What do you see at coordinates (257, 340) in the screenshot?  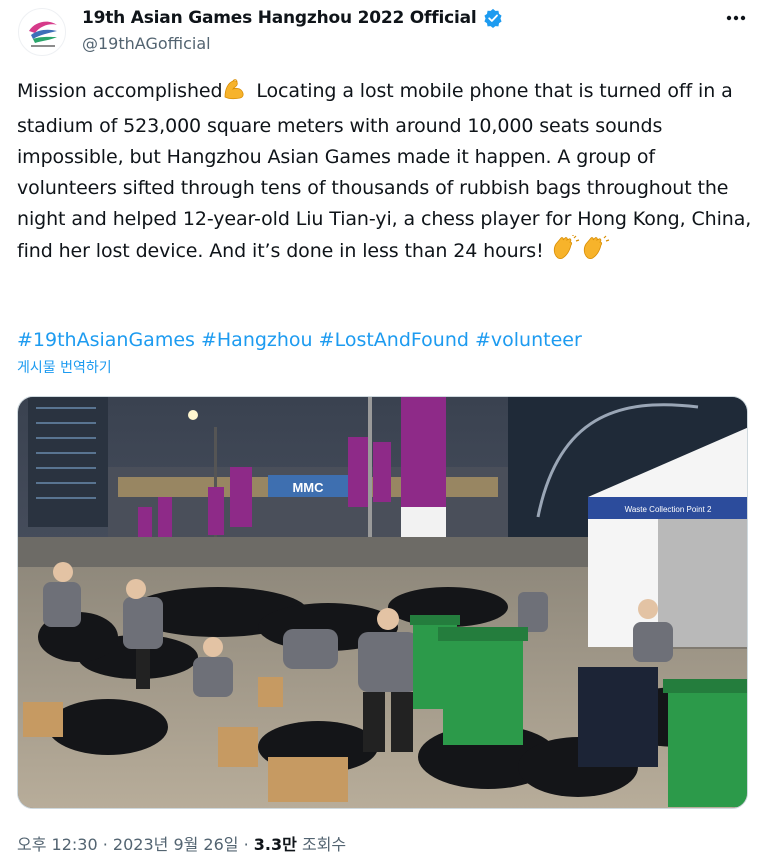 I see `hashtag-link: #Hangzhou` at bounding box center [257, 340].